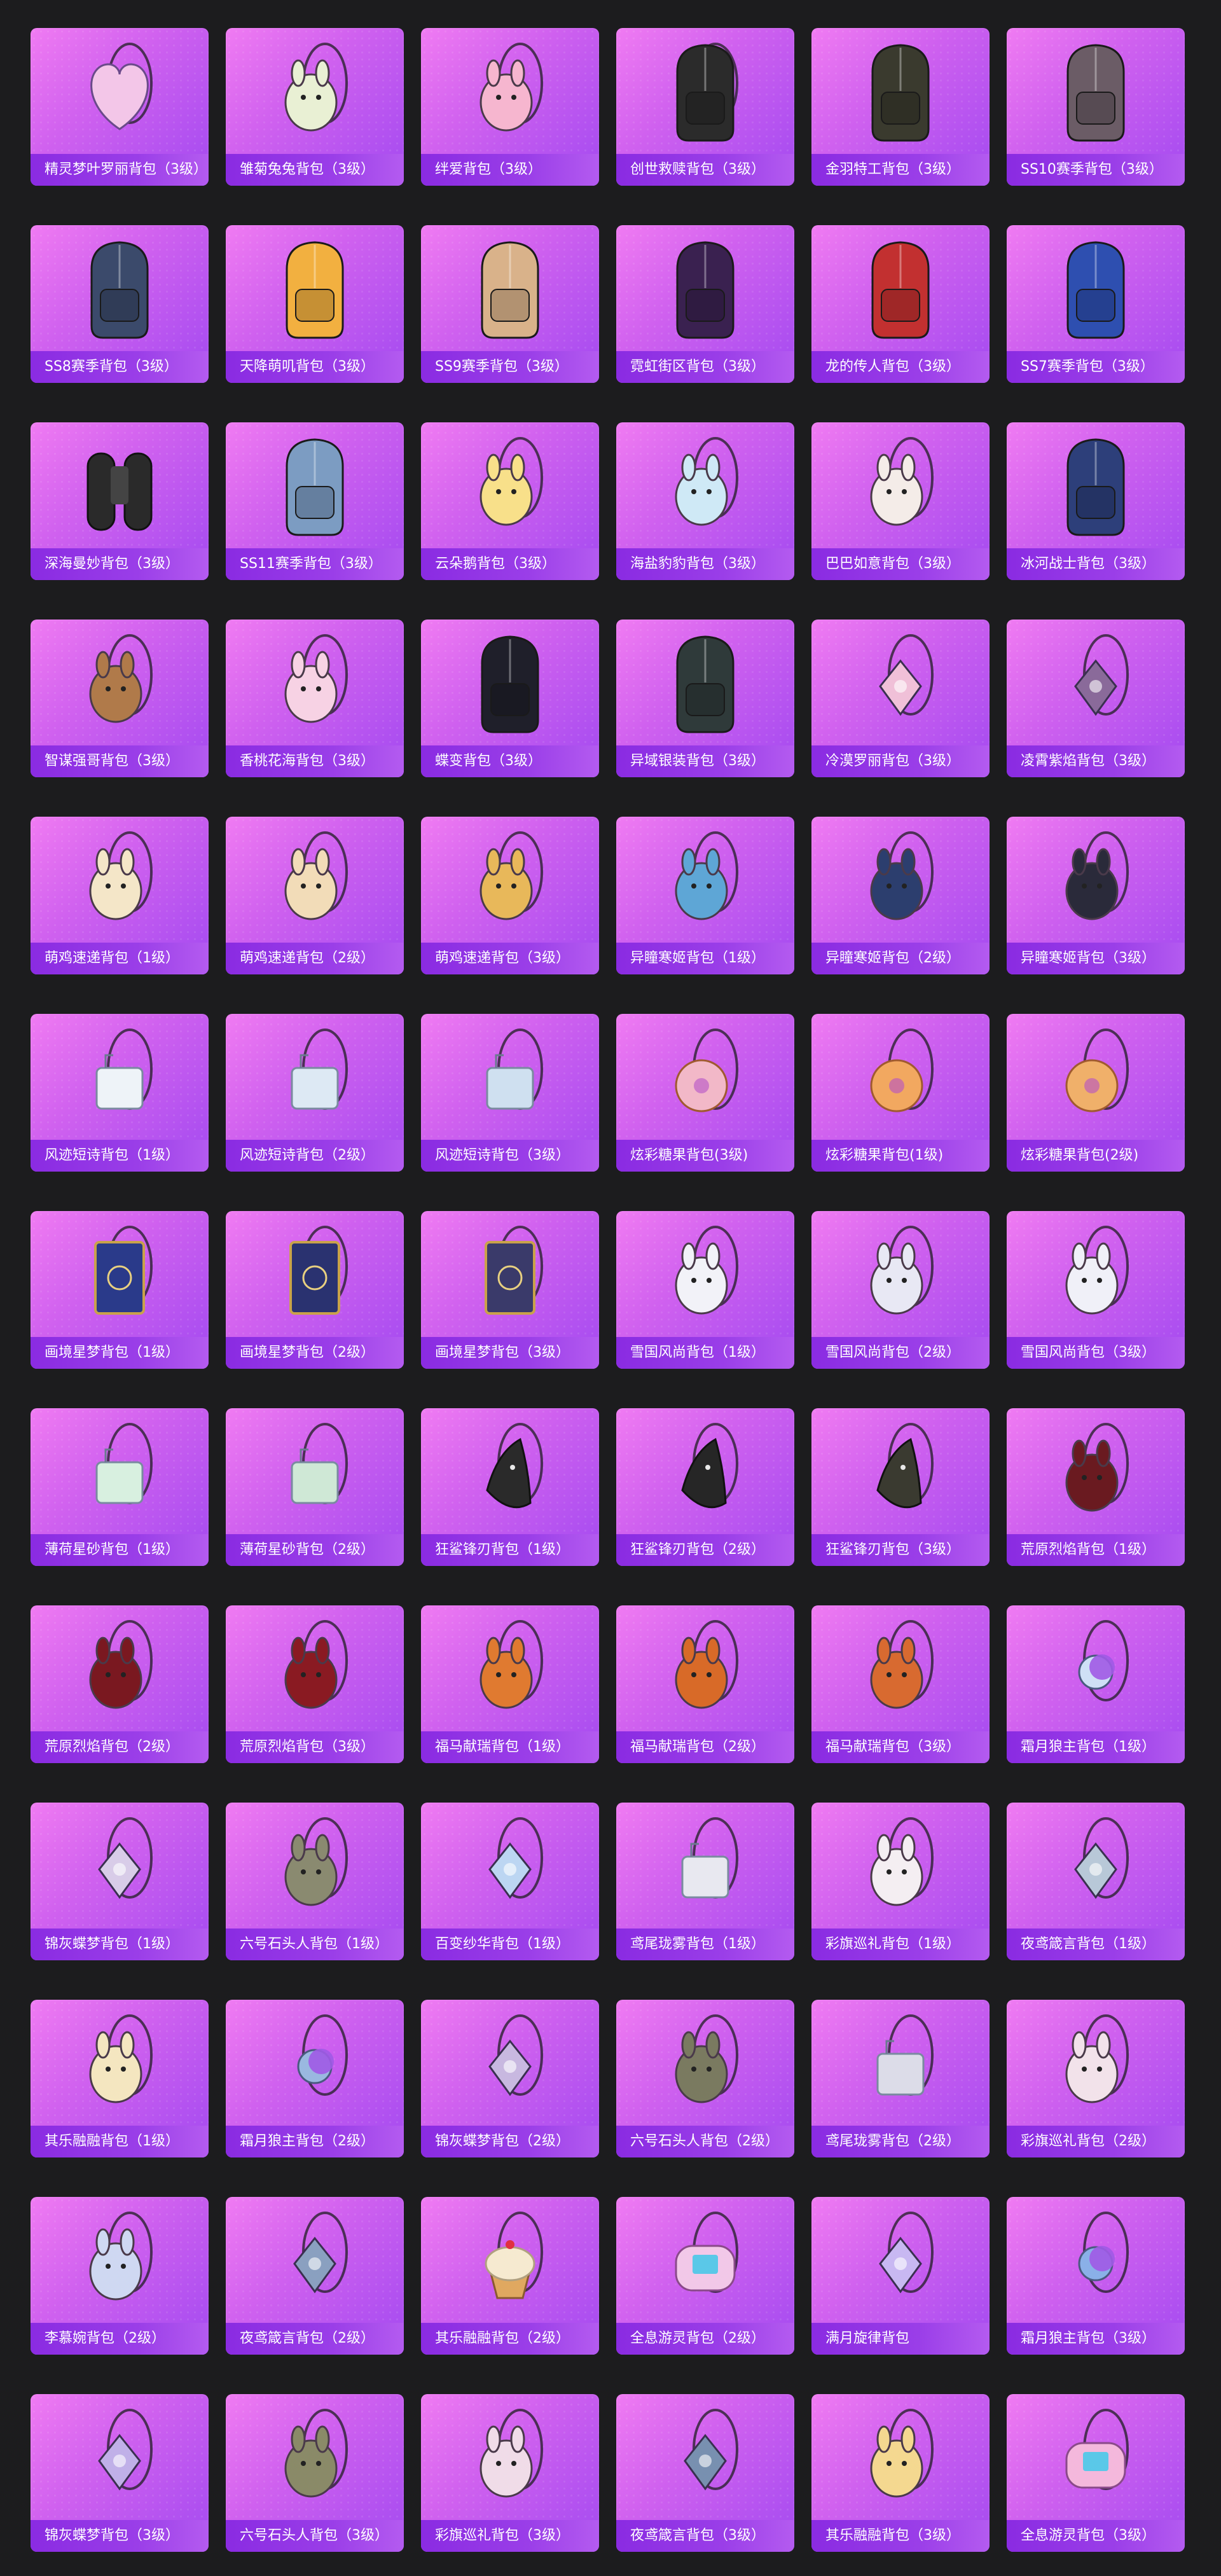 The height and width of the screenshot is (2576, 1221). I want to click on backpack-icon, so click(1096, 288).